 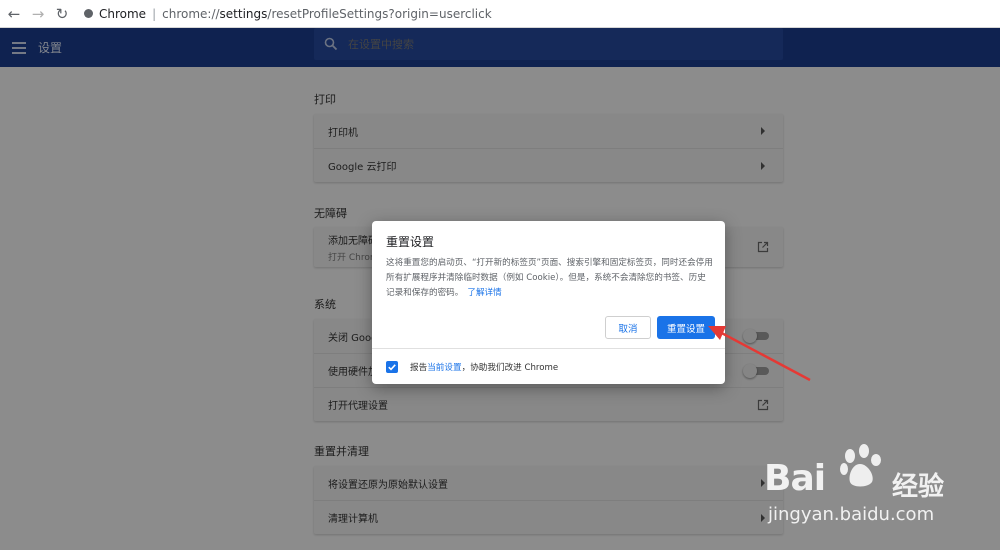 I want to click on report-text: 报告当前设置，协助我们改进 Chrome, so click(x=484, y=367).